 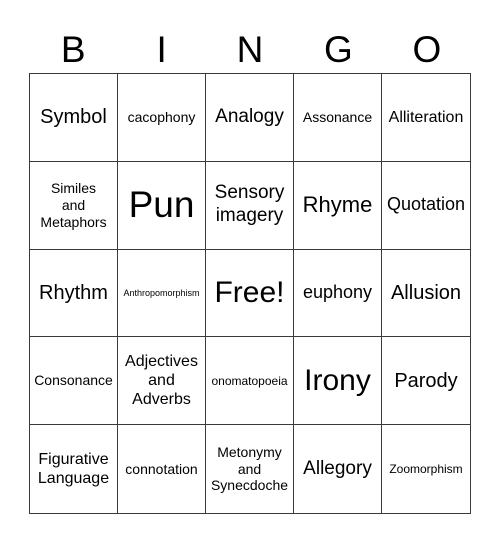 I want to click on bingo-cell-free: Free!, so click(x=250, y=293).